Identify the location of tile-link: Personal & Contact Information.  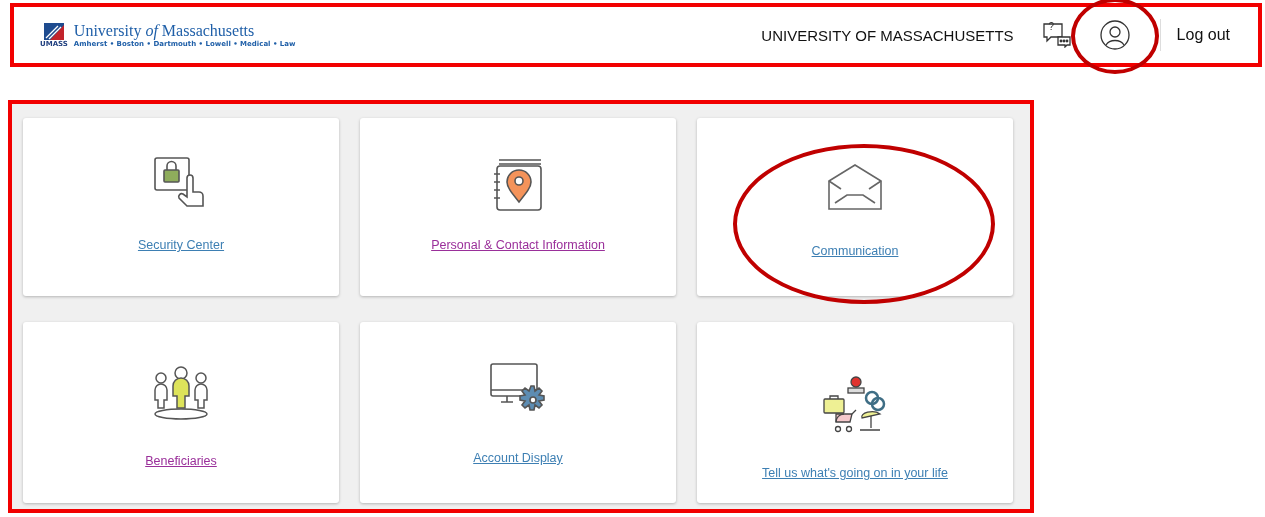
(518, 245).